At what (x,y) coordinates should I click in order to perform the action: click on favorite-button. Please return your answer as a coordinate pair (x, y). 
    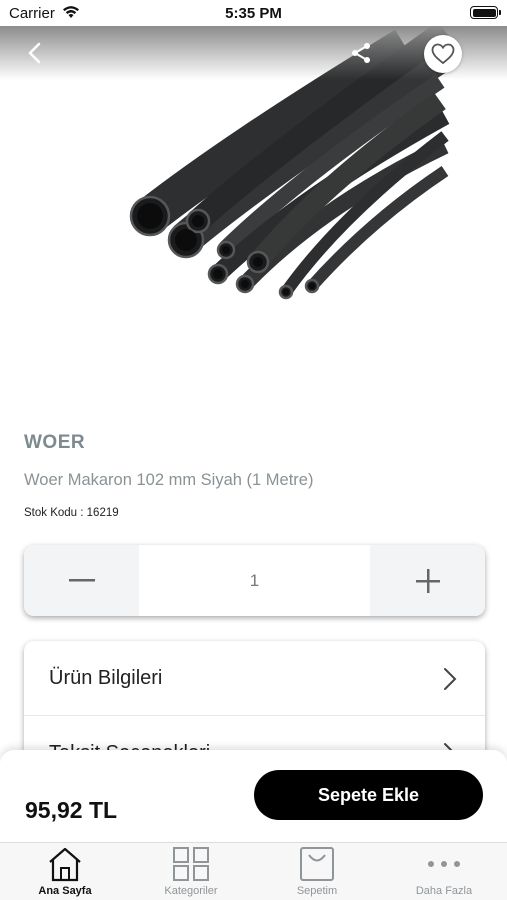
    Looking at the image, I should click on (443, 54).